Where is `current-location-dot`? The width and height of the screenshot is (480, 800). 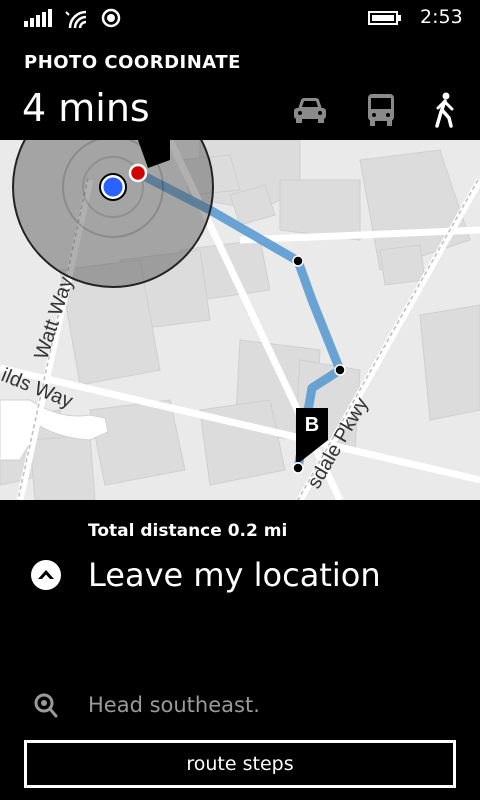 current-location-dot is located at coordinates (113, 187).